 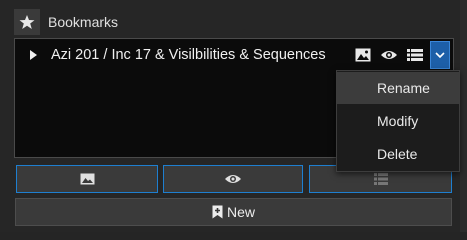 What do you see at coordinates (398, 88) in the screenshot?
I see `menu-item-rename: Rename` at bounding box center [398, 88].